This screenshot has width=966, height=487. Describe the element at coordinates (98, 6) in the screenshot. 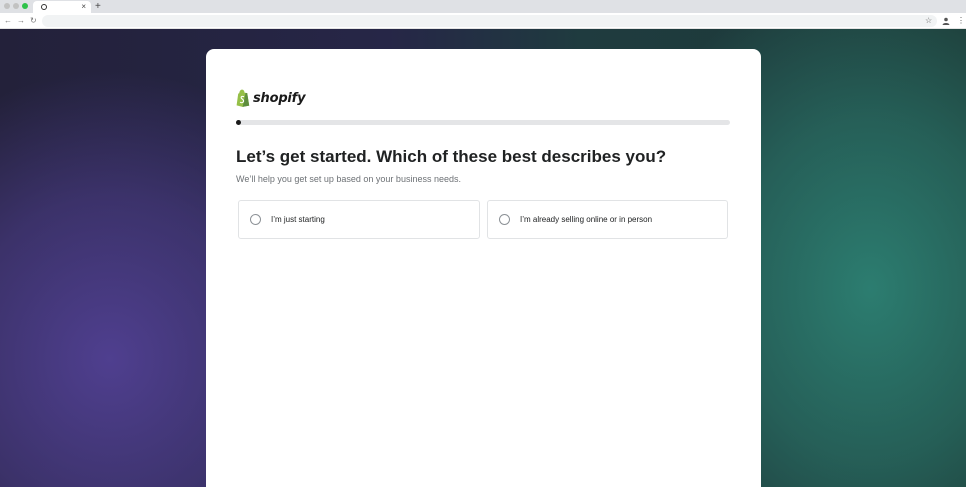

I see `new-tab-icon: +` at that location.